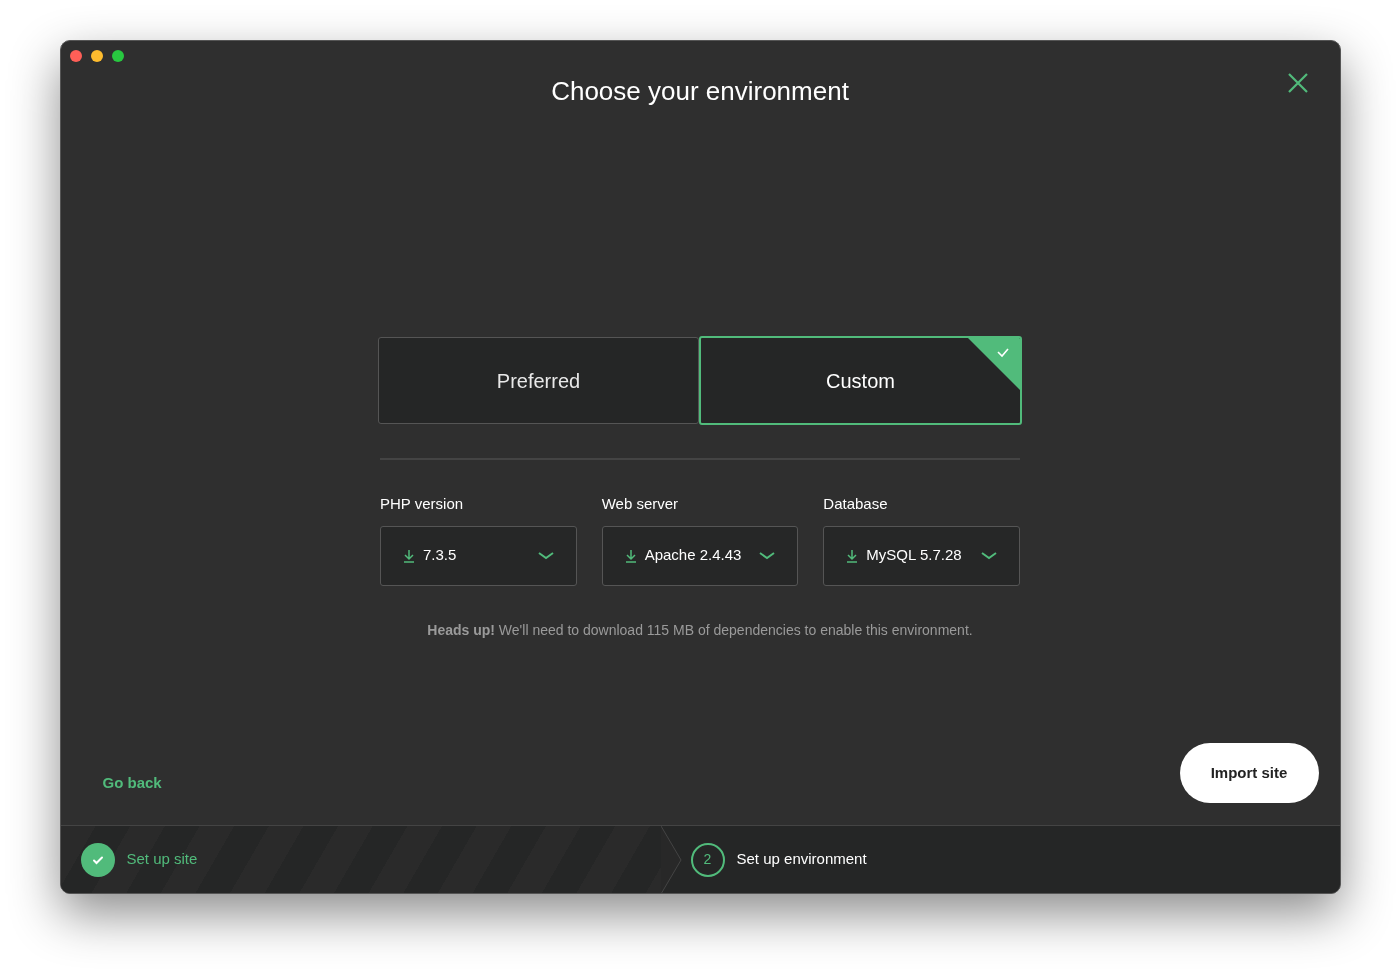 The width and height of the screenshot is (1400, 973). What do you see at coordinates (117, 56) in the screenshot?
I see `maximize-window-icon` at bounding box center [117, 56].